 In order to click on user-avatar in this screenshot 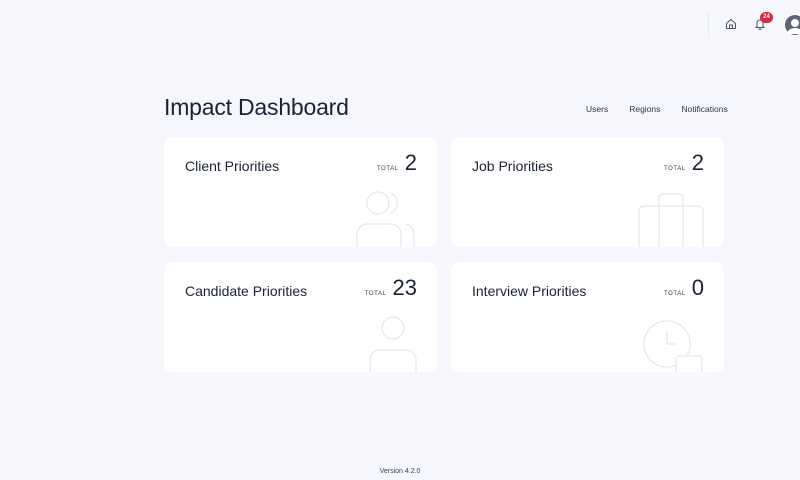, I will do `click(792, 25)`.